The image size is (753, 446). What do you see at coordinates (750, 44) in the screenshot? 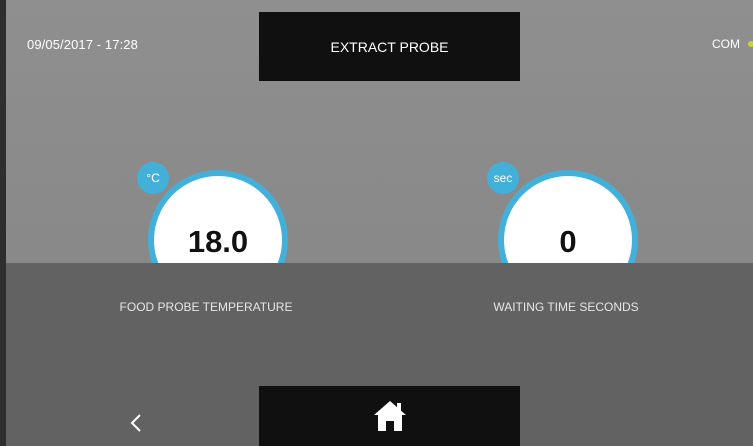
I see `com-status-indicator-icon` at bounding box center [750, 44].